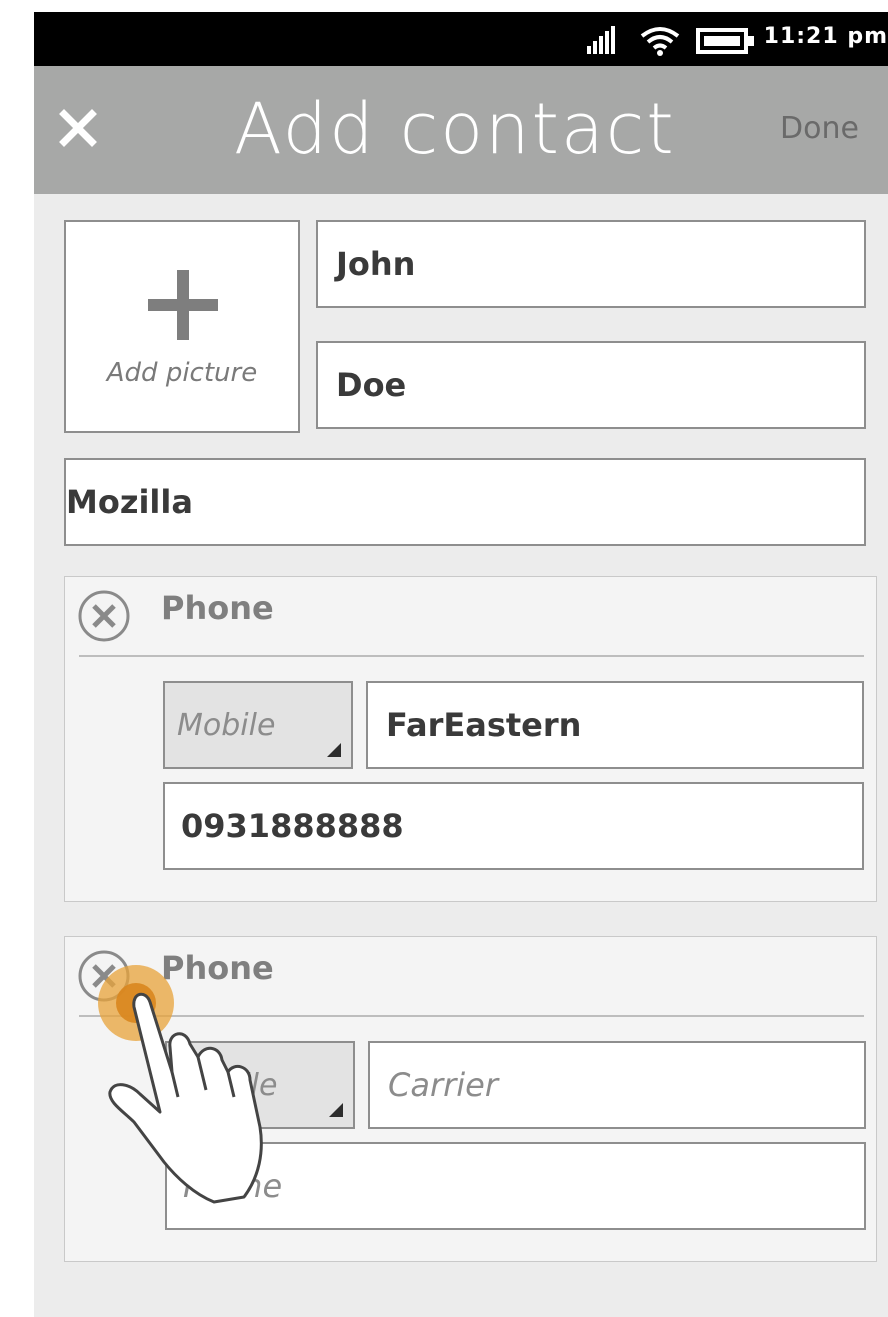 Image resolution: width=888 pixels, height=1317 pixels. I want to click on close-icon, so click(78, 128).